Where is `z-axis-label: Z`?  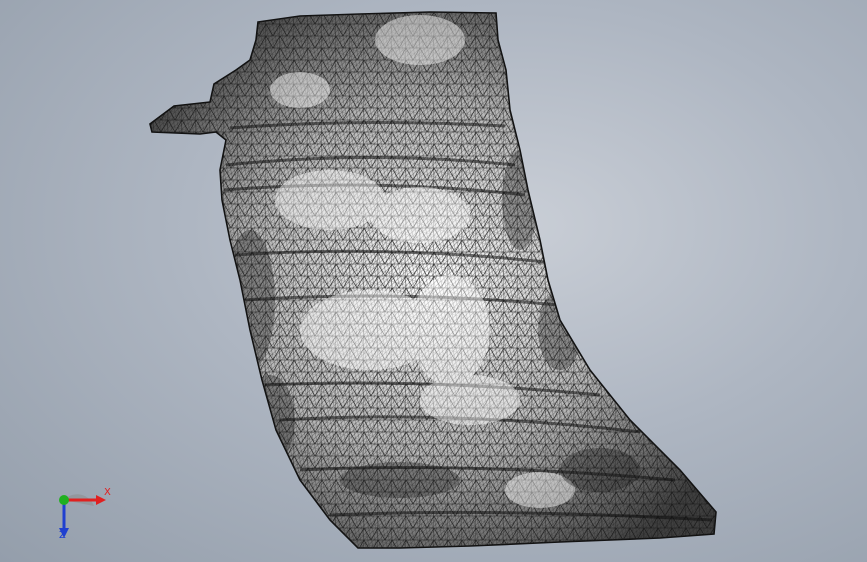 z-axis-label: Z is located at coordinates (62, 535).